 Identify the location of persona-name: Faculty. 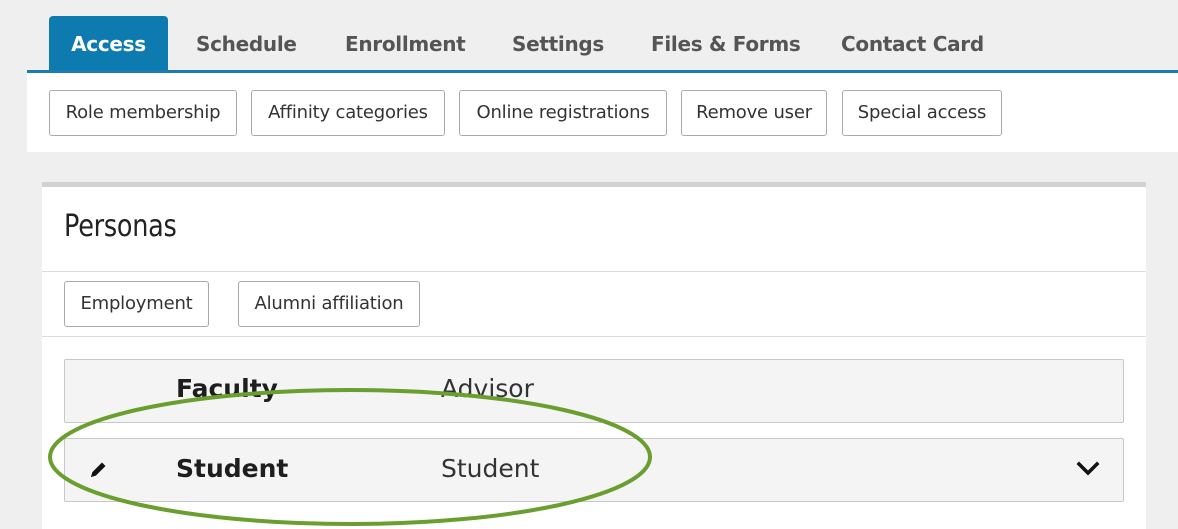
(227, 388).